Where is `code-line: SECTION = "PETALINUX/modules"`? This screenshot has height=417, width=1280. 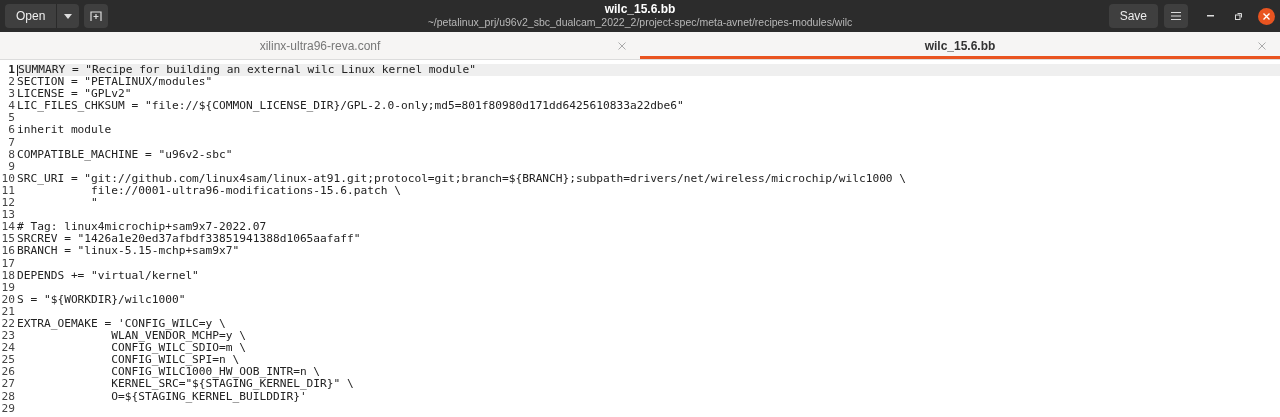
code-line: SECTION = "PETALINUX/modules" is located at coordinates (115, 82).